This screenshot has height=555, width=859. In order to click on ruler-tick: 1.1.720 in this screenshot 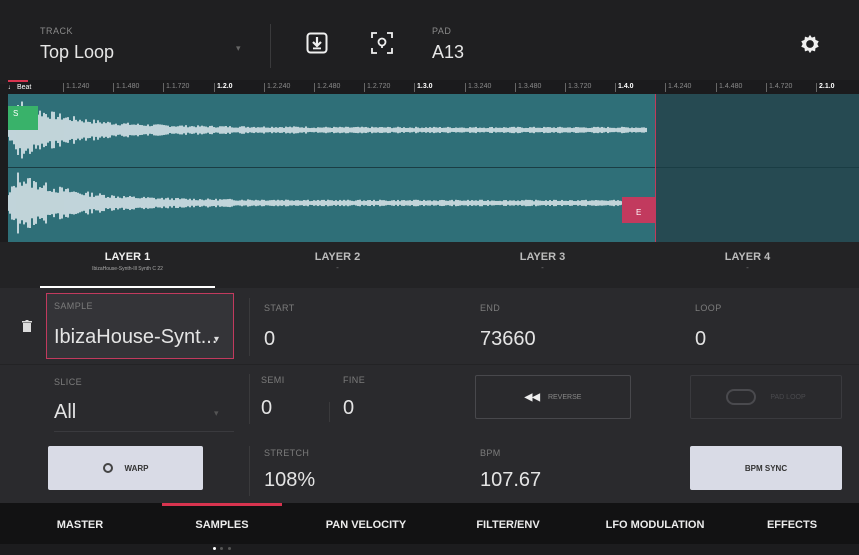, I will do `click(176, 87)`.